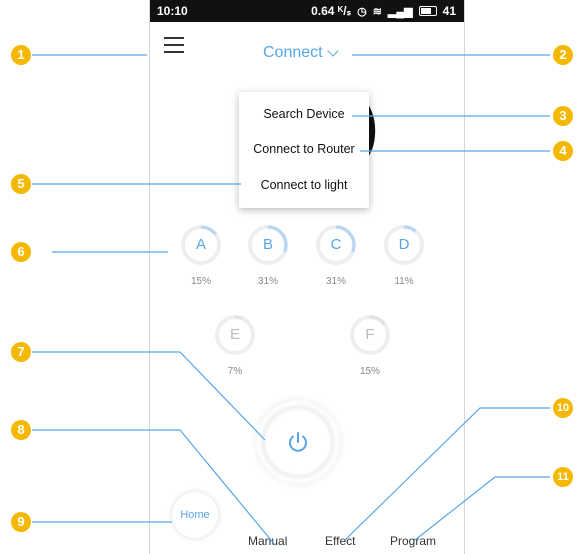 The image size is (583, 554). Describe the element at coordinates (21, 252) in the screenshot. I see `callout-badge-6: 6` at that location.